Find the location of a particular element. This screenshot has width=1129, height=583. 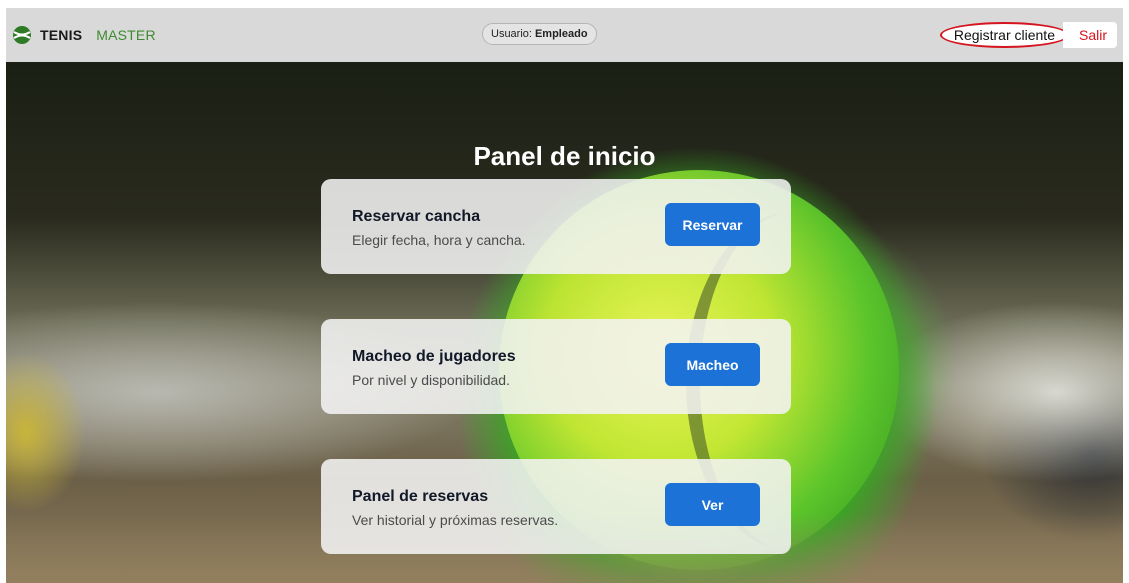

brand: TENIS MASTER is located at coordinates (84, 35).